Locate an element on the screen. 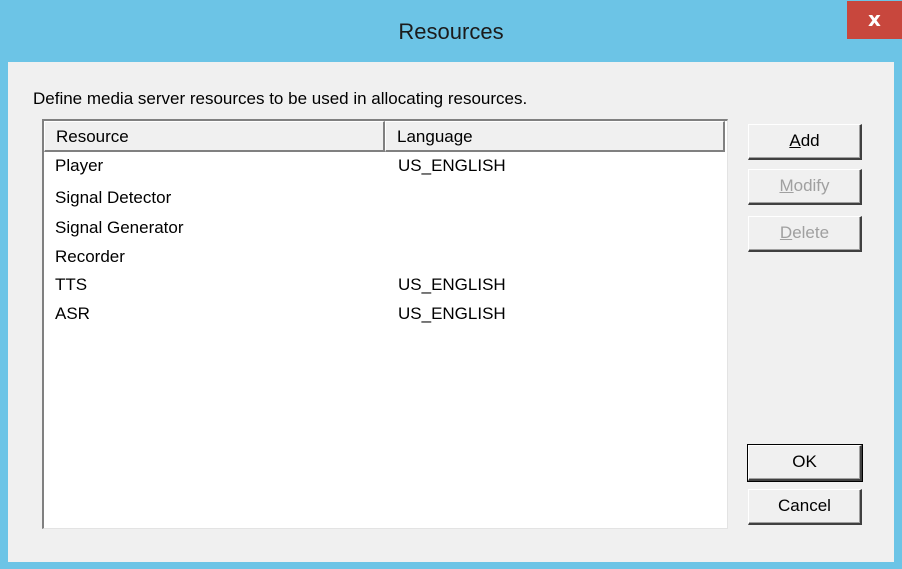  cell-resource: ASR is located at coordinates (72, 313).